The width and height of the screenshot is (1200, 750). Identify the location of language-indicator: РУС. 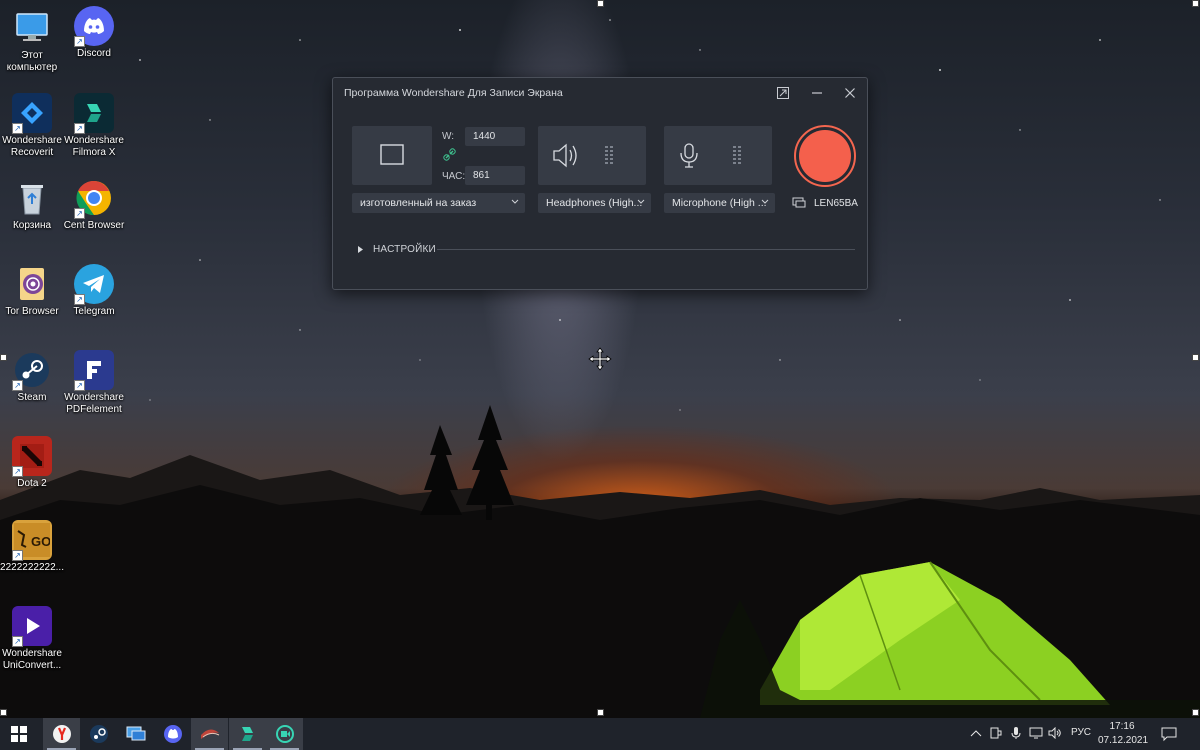
(1081, 732).